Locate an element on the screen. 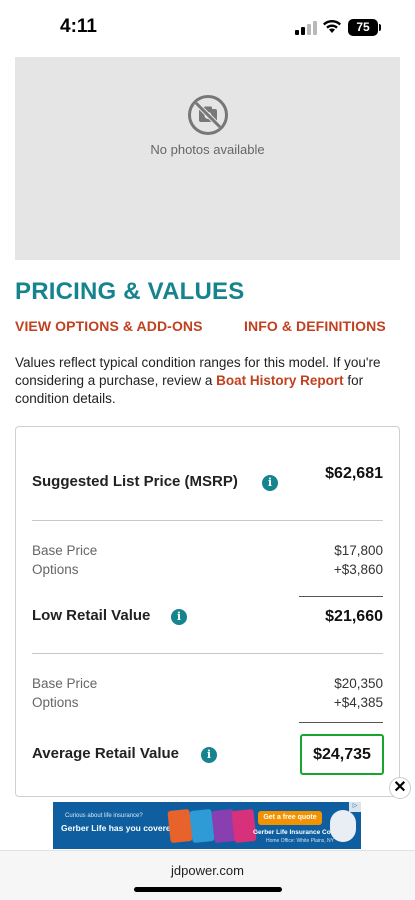 The height and width of the screenshot is (900, 415). low-base-price-label: Base Price is located at coordinates (65, 550).